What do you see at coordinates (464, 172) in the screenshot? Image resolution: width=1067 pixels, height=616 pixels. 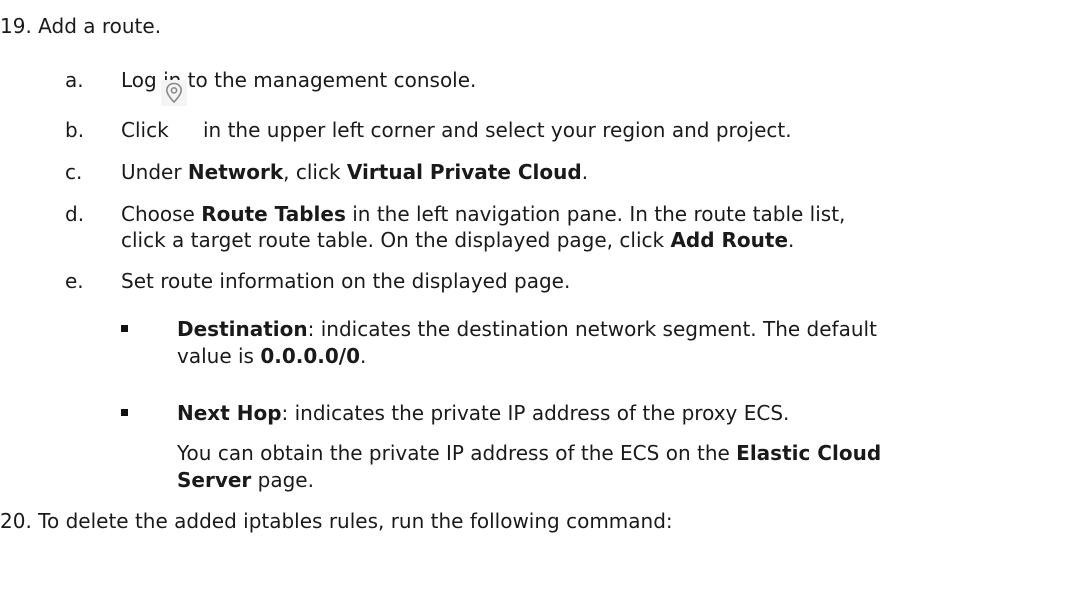 I see `vpc-term: Virtual Private Cloud` at bounding box center [464, 172].